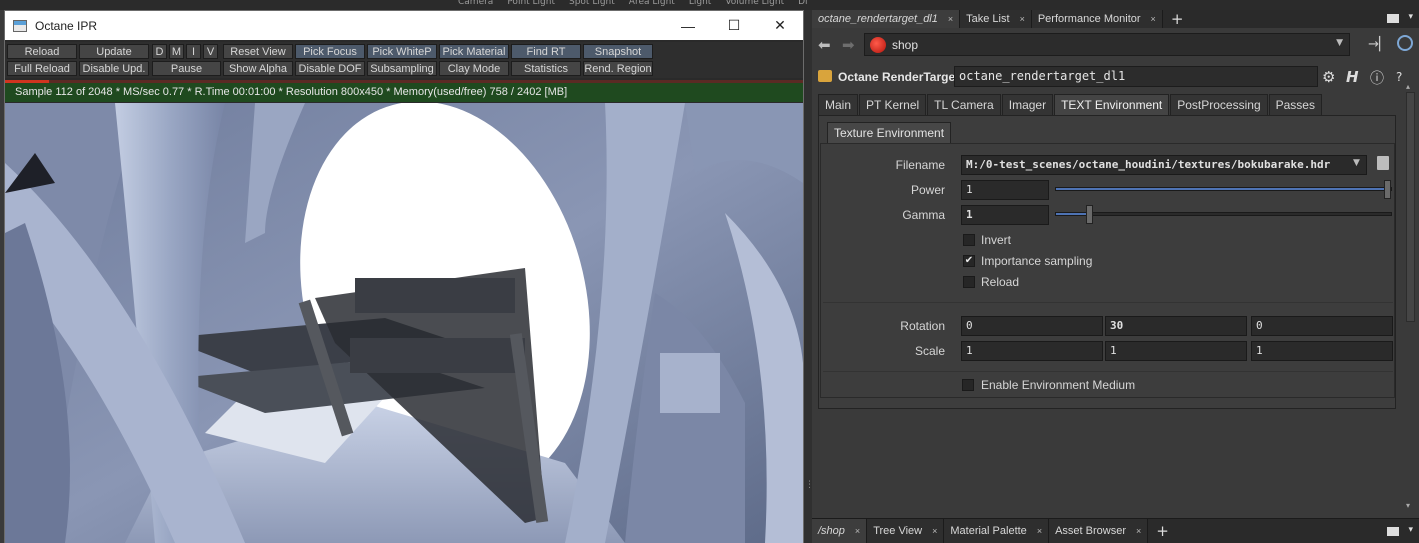 This screenshot has height=543, width=1419. What do you see at coordinates (1378, 44) in the screenshot?
I see `pin-icon: →▏` at bounding box center [1378, 44].